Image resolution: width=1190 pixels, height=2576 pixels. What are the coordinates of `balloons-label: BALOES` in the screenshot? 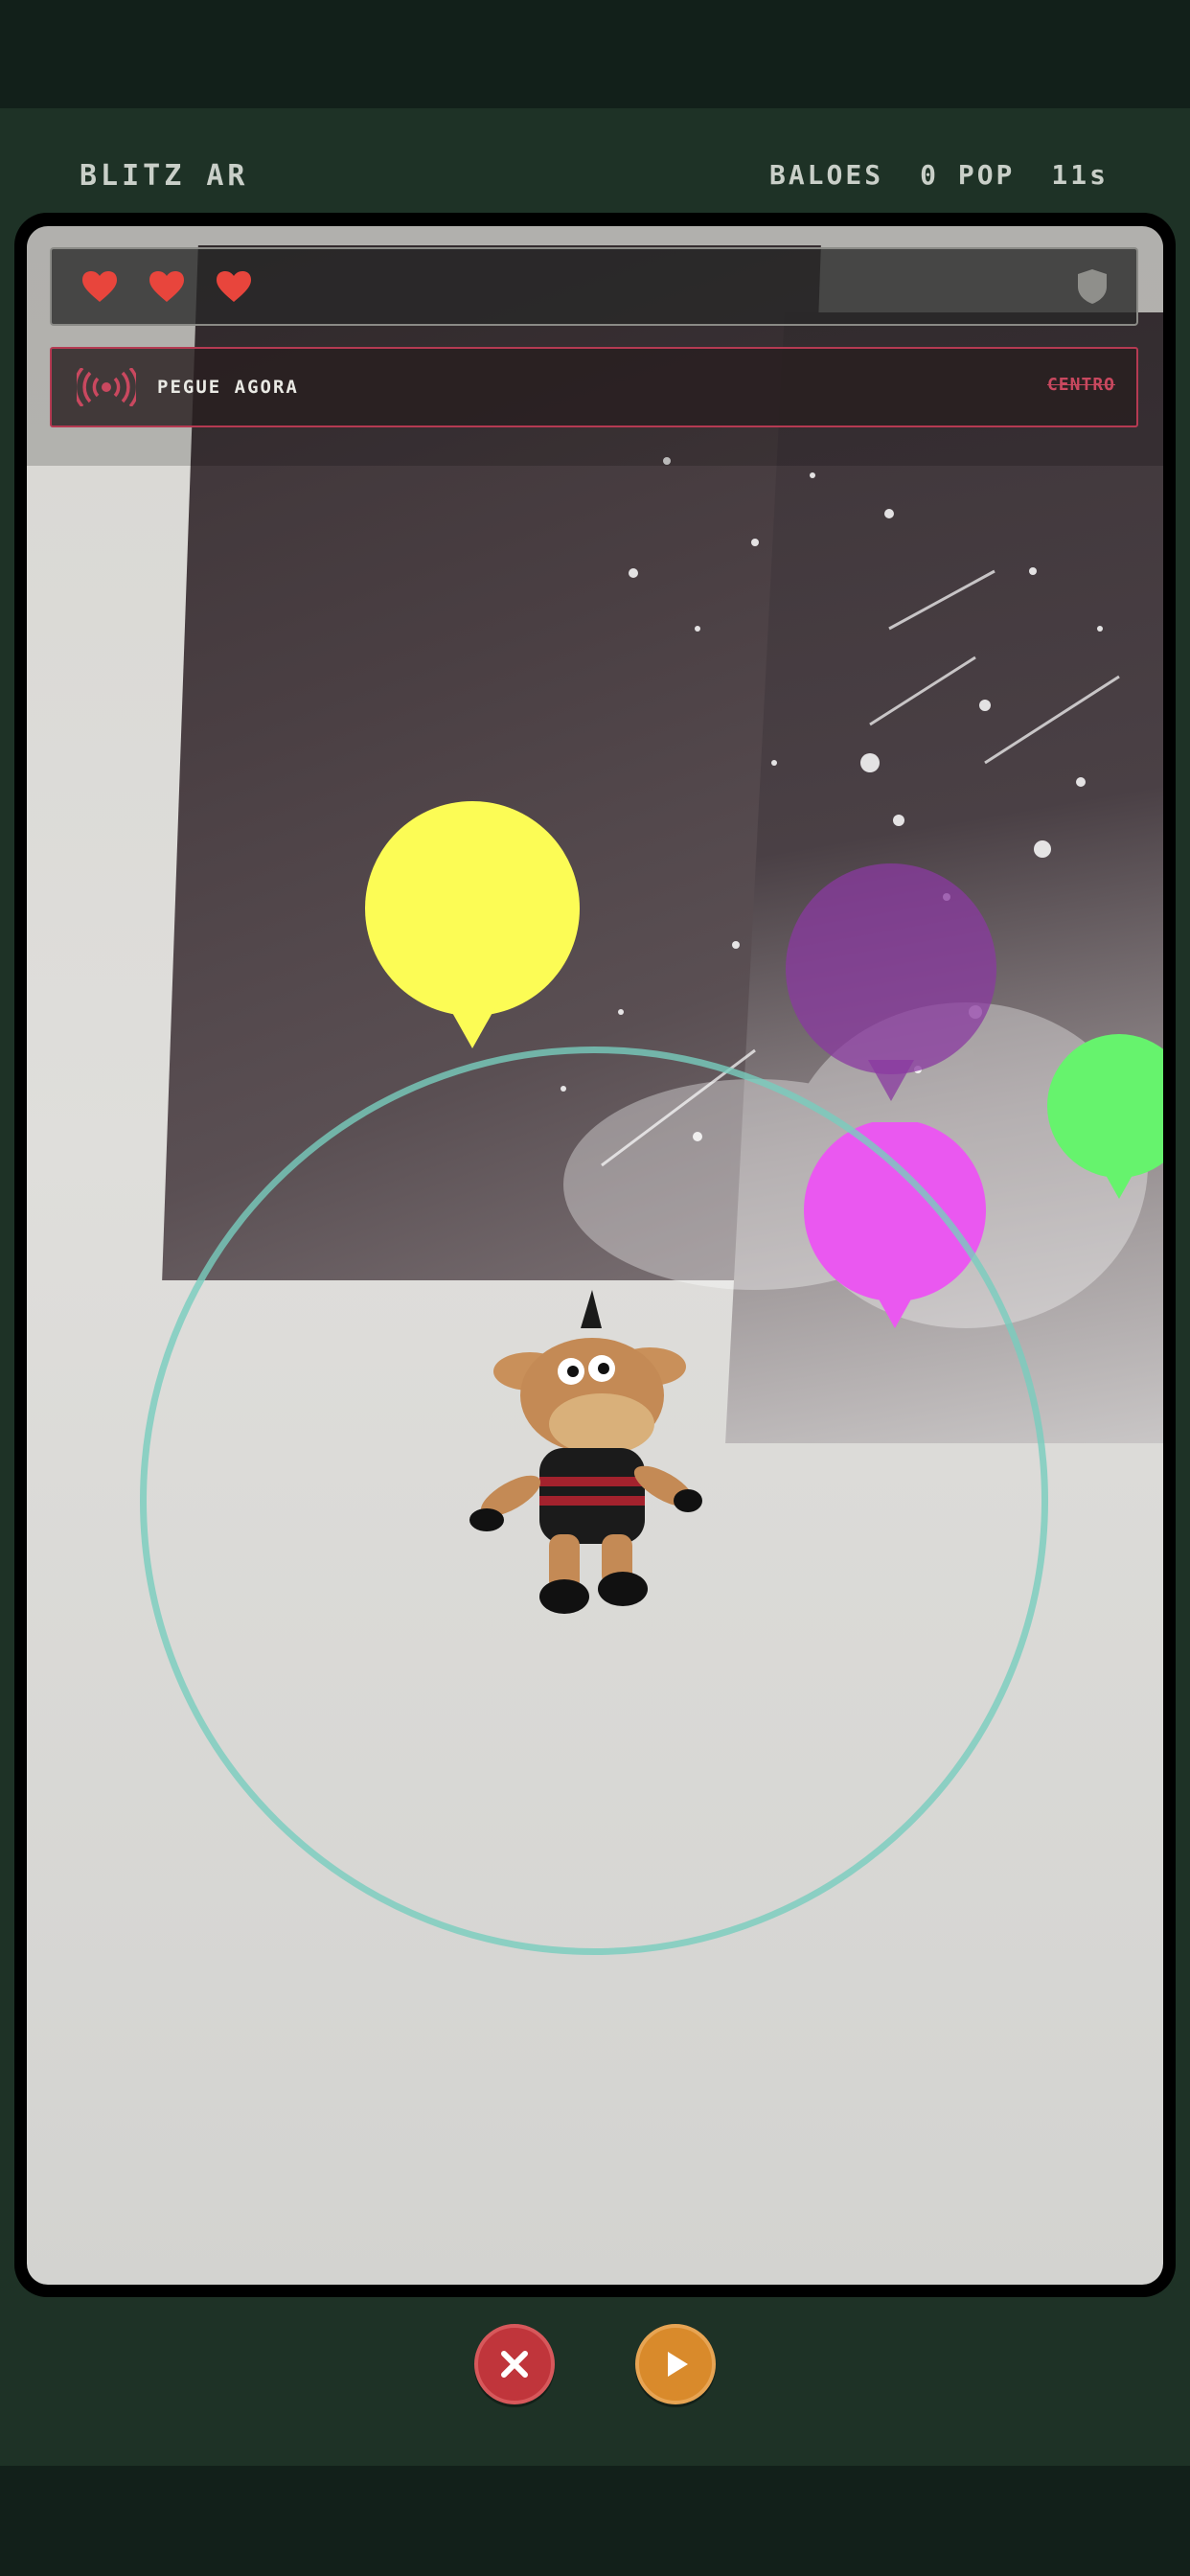 It's located at (826, 175).